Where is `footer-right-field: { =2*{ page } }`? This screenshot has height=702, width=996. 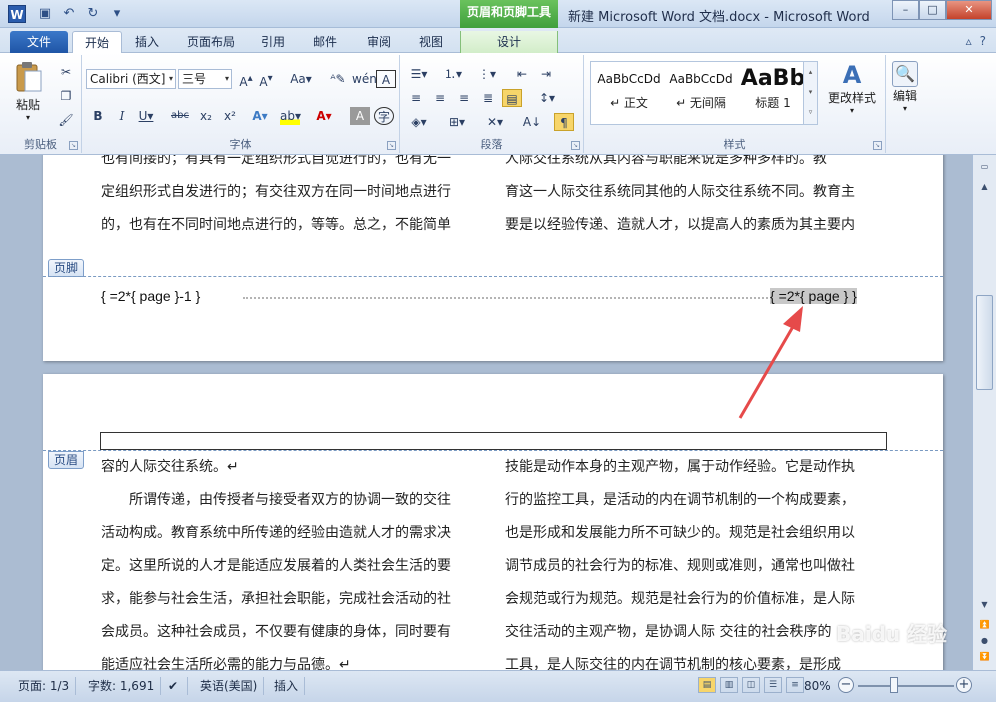
footer-right-field: { =2*{ page } } is located at coordinates (813, 296).